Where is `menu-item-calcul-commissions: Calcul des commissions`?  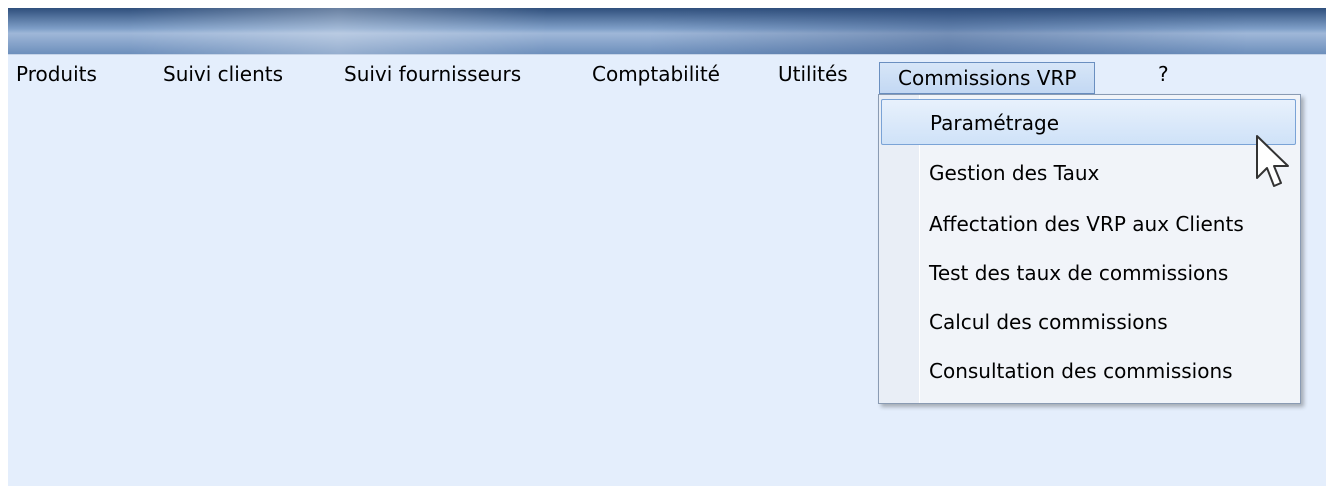
menu-item-calcul-commissions: Calcul des commissions is located at coordinates (1088, 322).